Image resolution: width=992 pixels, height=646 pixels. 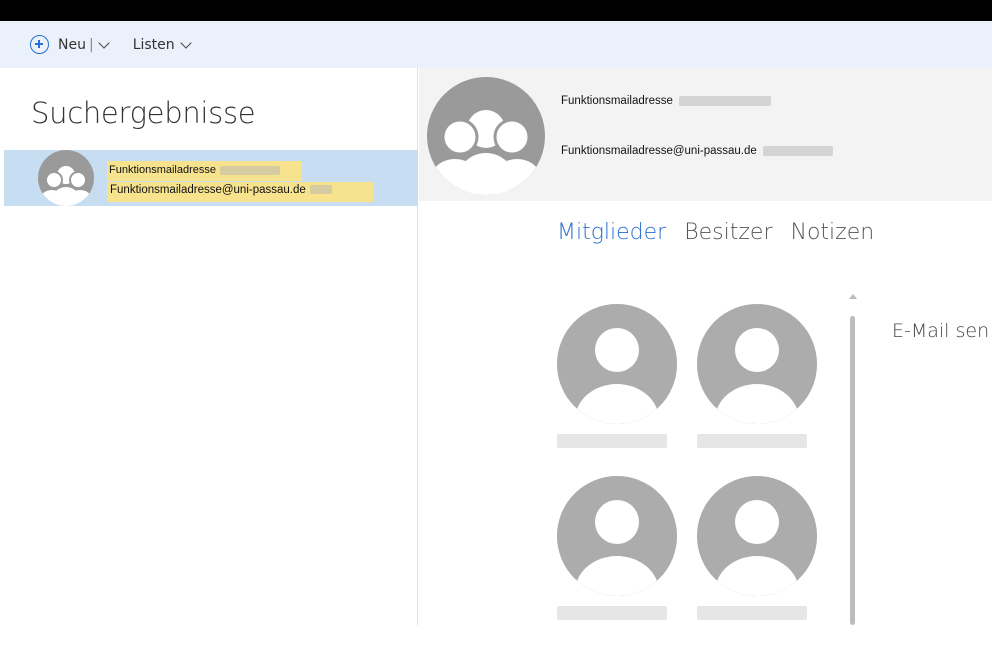 I want to click on lists-chevron-icon, so click(x=185, y=42).